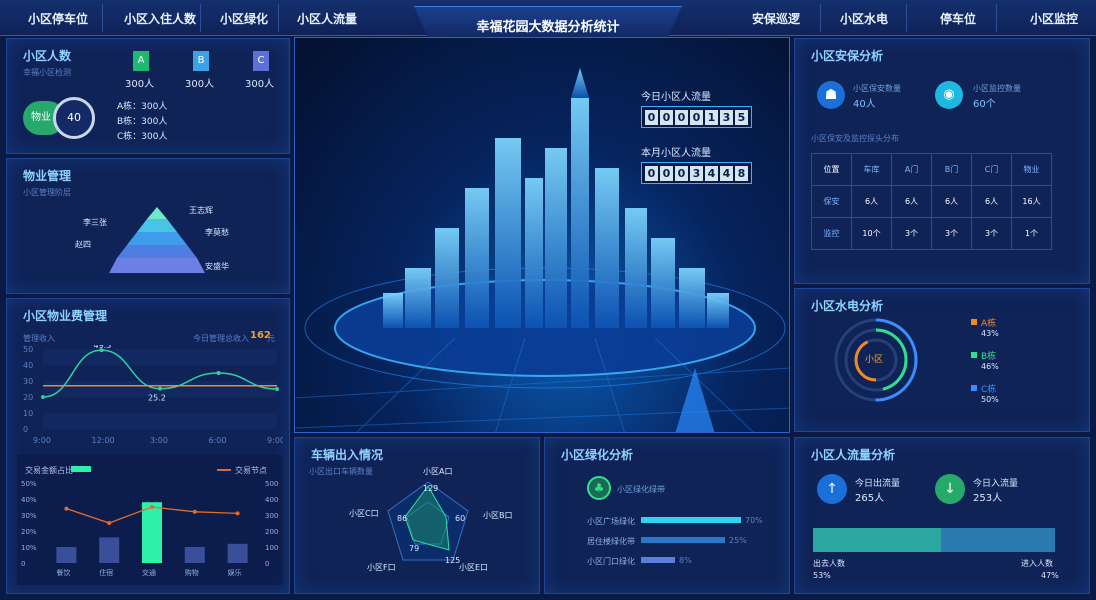  I want to click on nav-parking: 小区停车位, so click(58, 18).